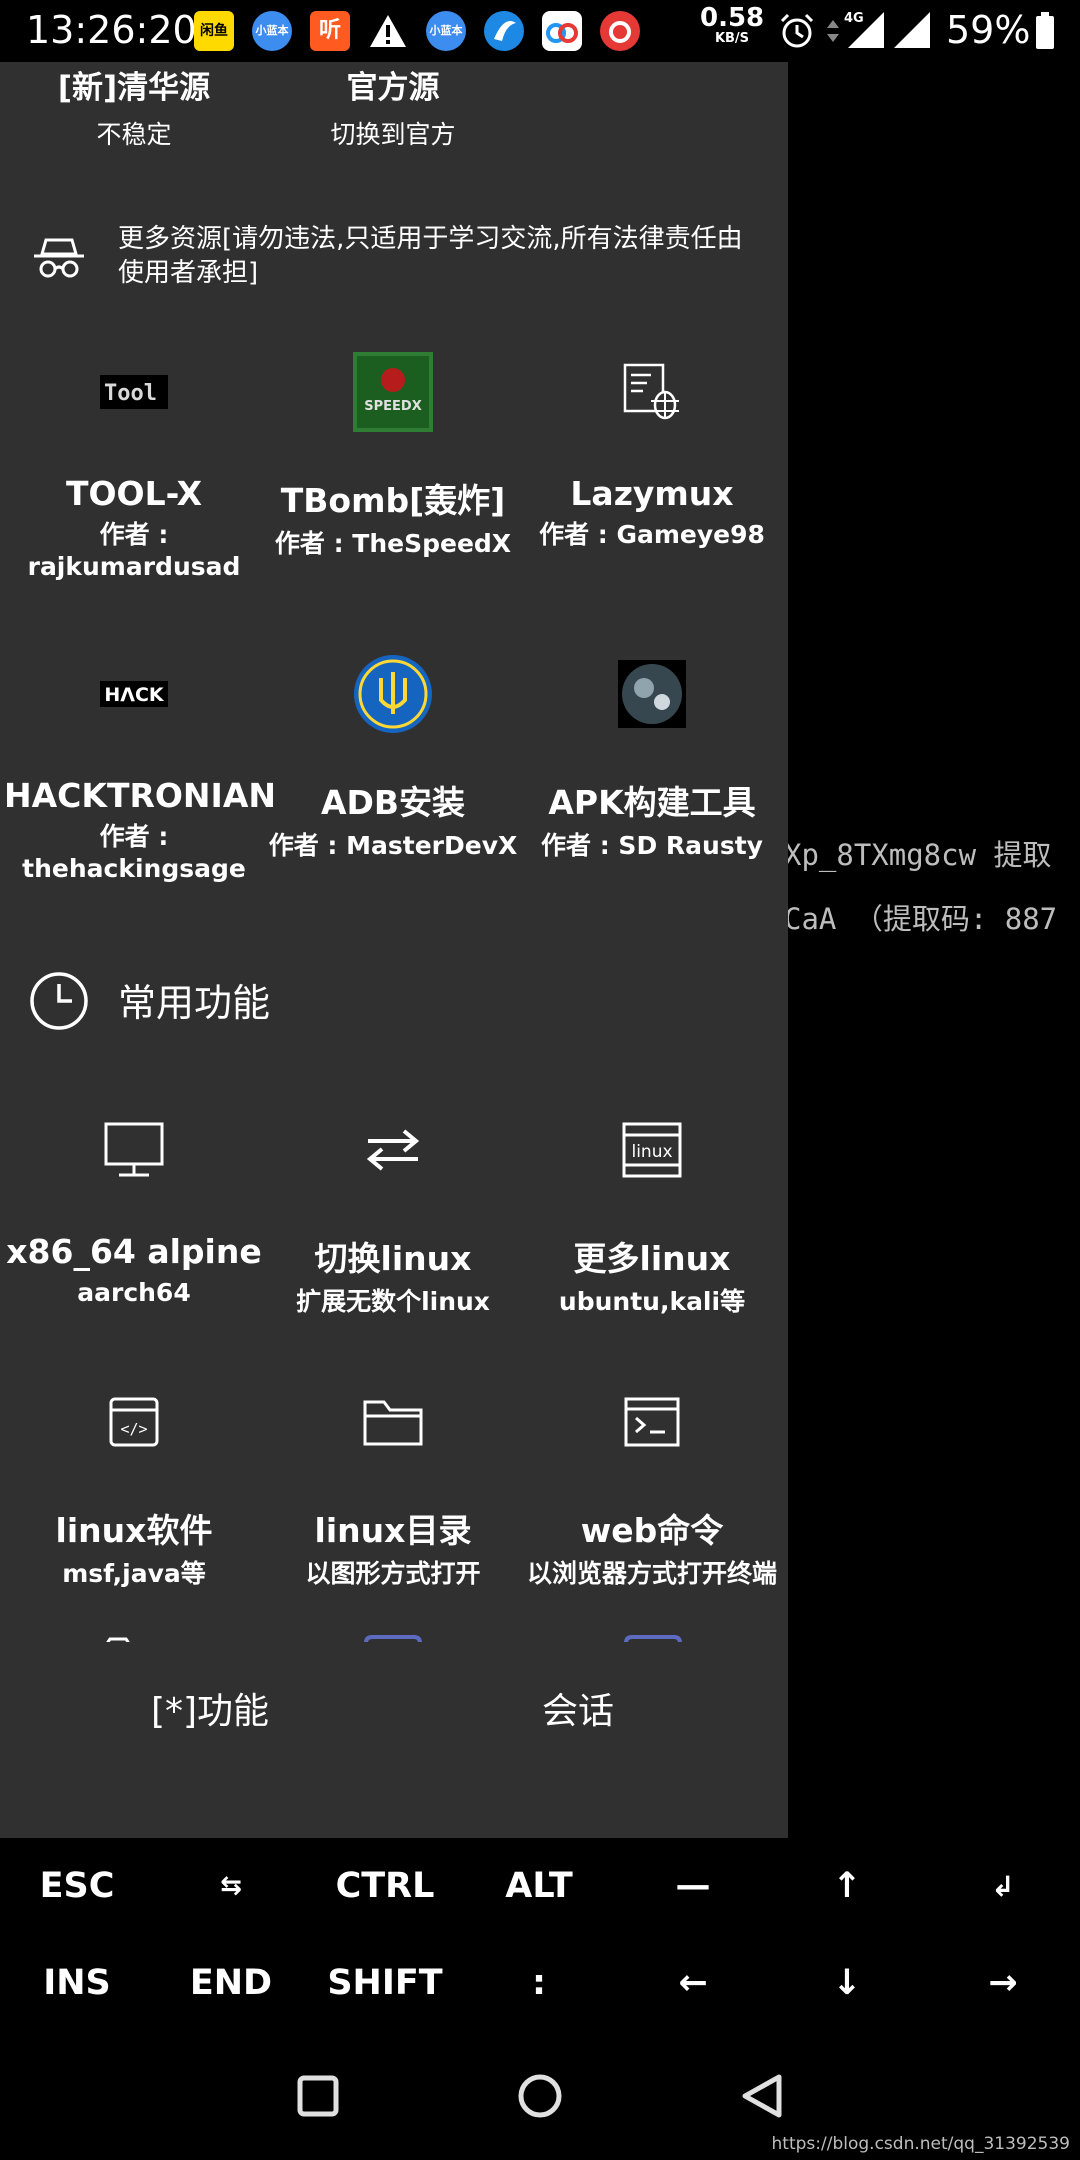  What do you see at coordinates (134, 1292) in the screenshot?
I see `feature-subtitle: aarch64` at bounding box center [134, 1292].